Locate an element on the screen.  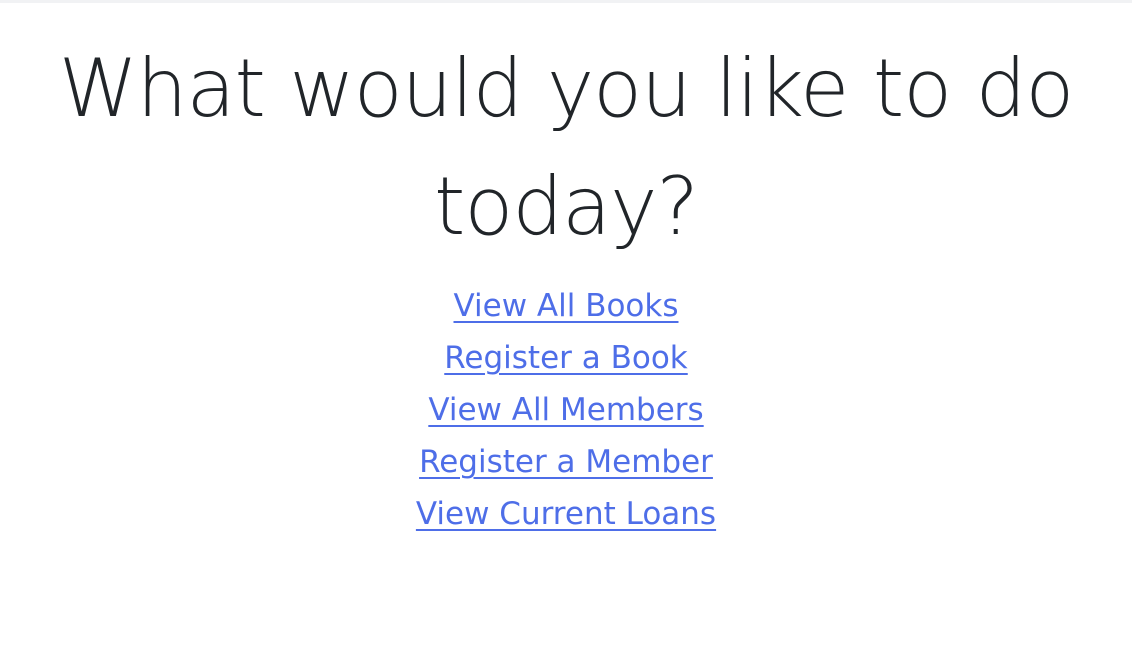
register-member-link: Register a Member is located at coordinates (566, 462).